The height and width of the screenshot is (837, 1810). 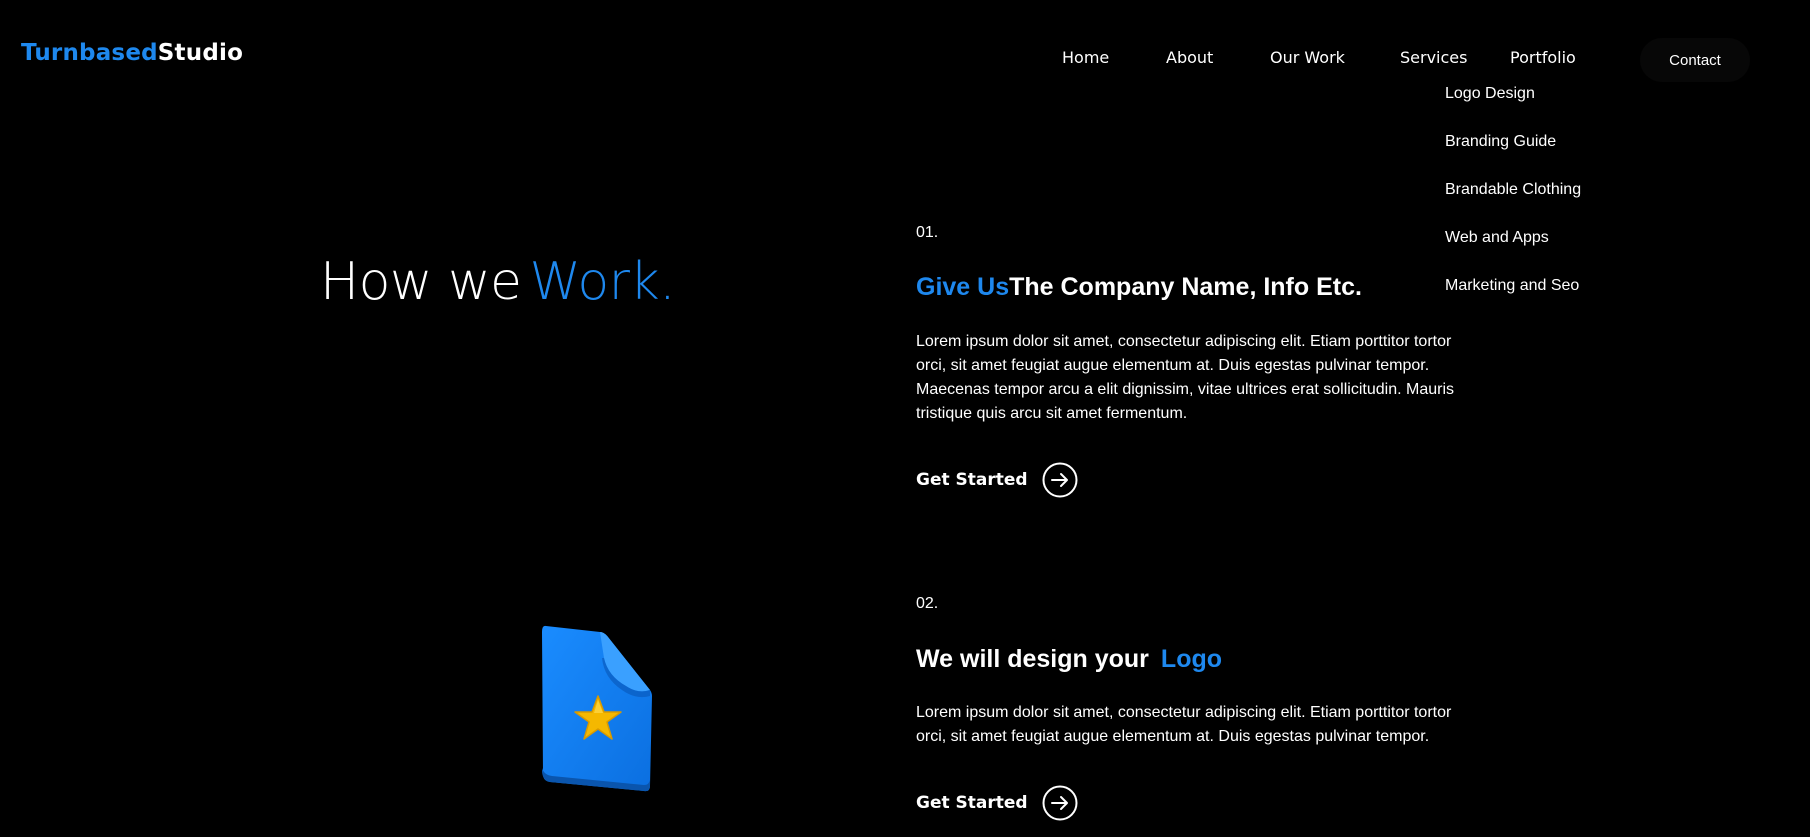 I want to click on nav-portfolio: Portfolio, so click(x=1543, y=57).